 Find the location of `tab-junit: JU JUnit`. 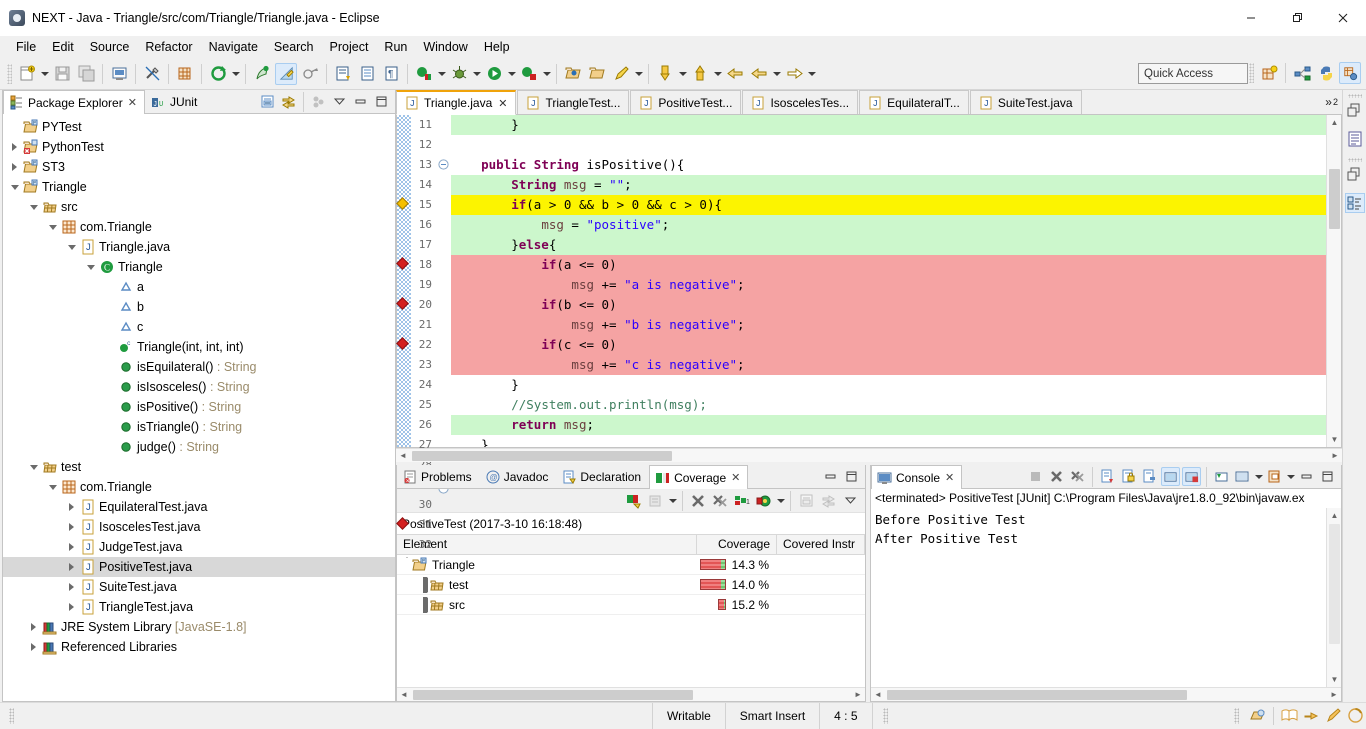

tab-junit: JU JUnit is located at coordinates (175, 101).